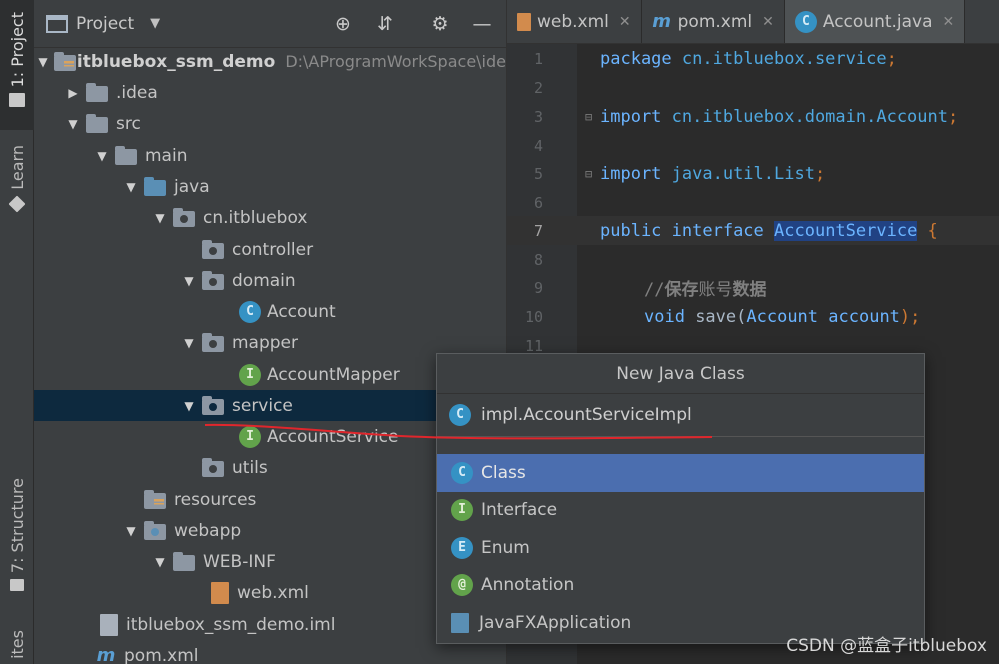 This screenshot has width=999, height=664. Describe the element at coordinates (17, 204) in the screenshot. I see `learn-icon` at that location.